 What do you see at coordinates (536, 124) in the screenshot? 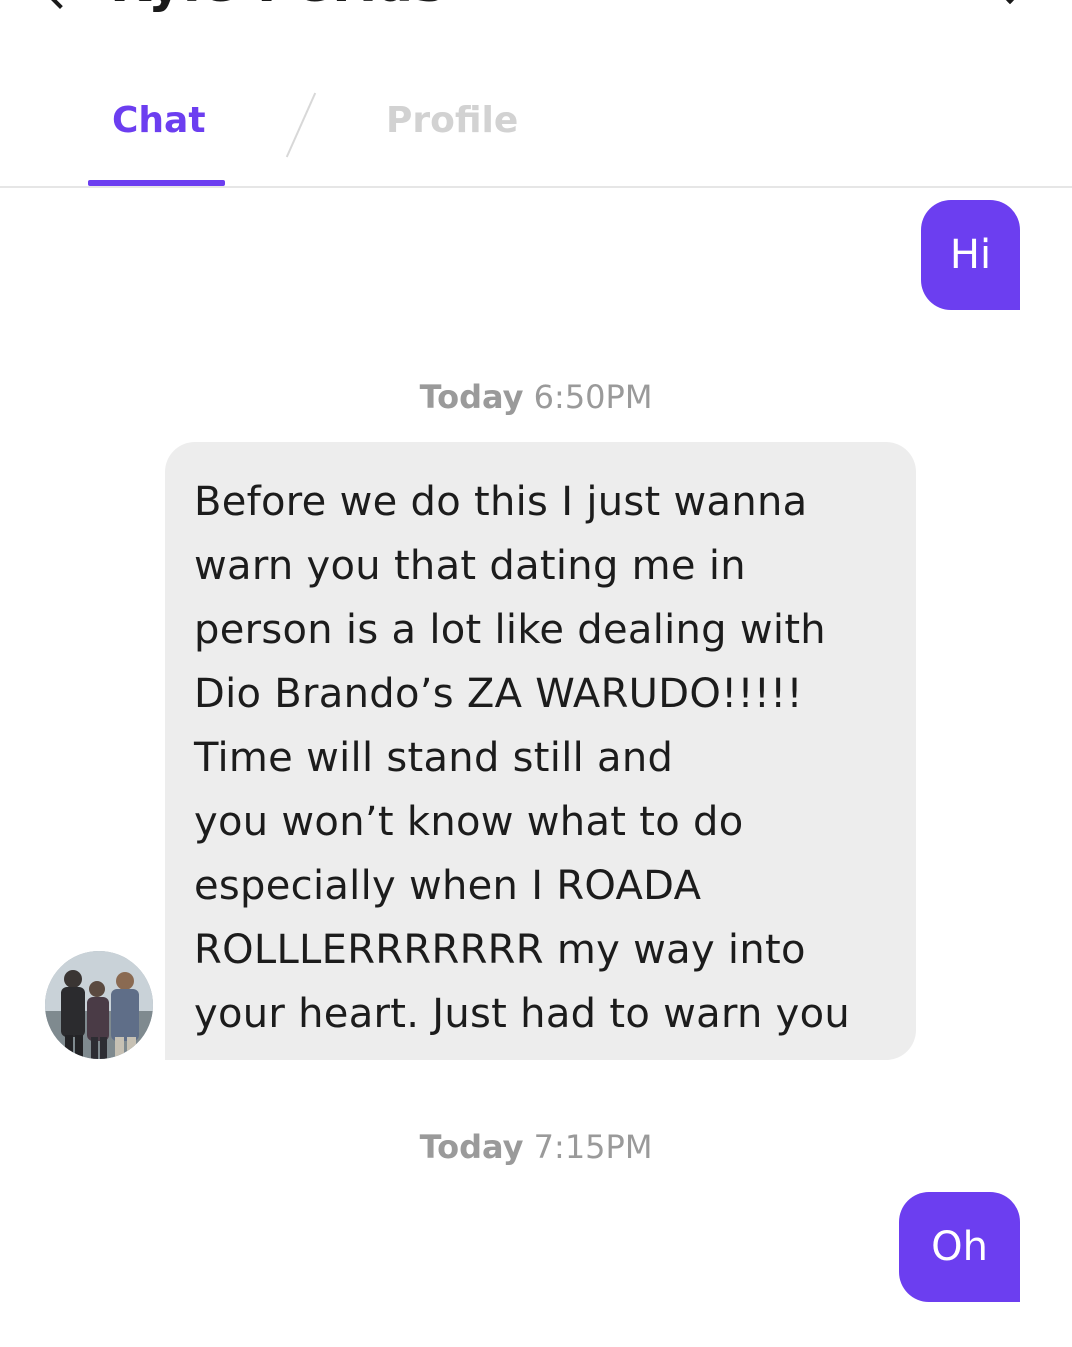
I see `tab-bar: Chat Profile` at bounding box center [536, 124].